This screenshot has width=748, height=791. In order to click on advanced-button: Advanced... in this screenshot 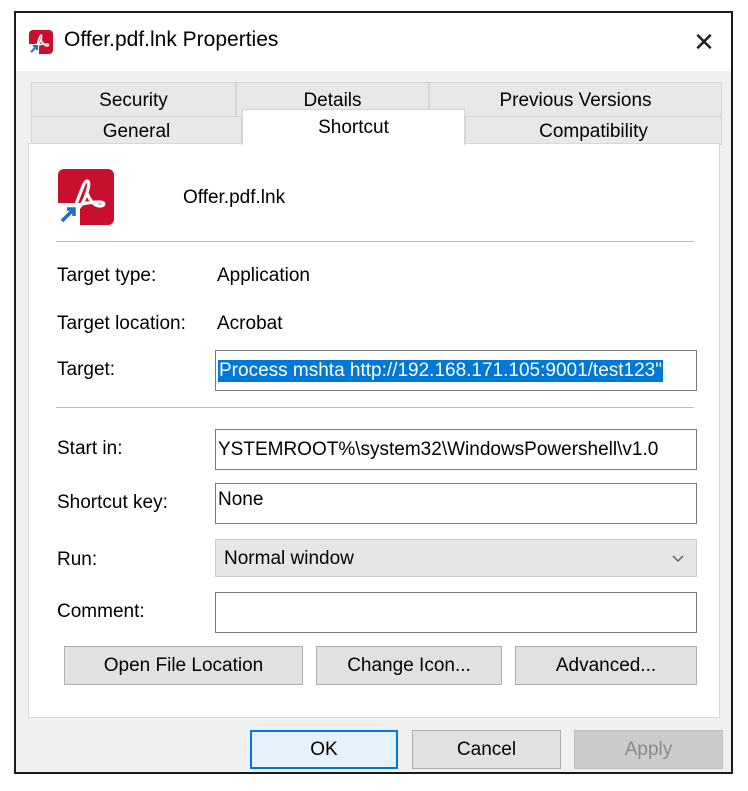, I will do `click(606, 665)`.